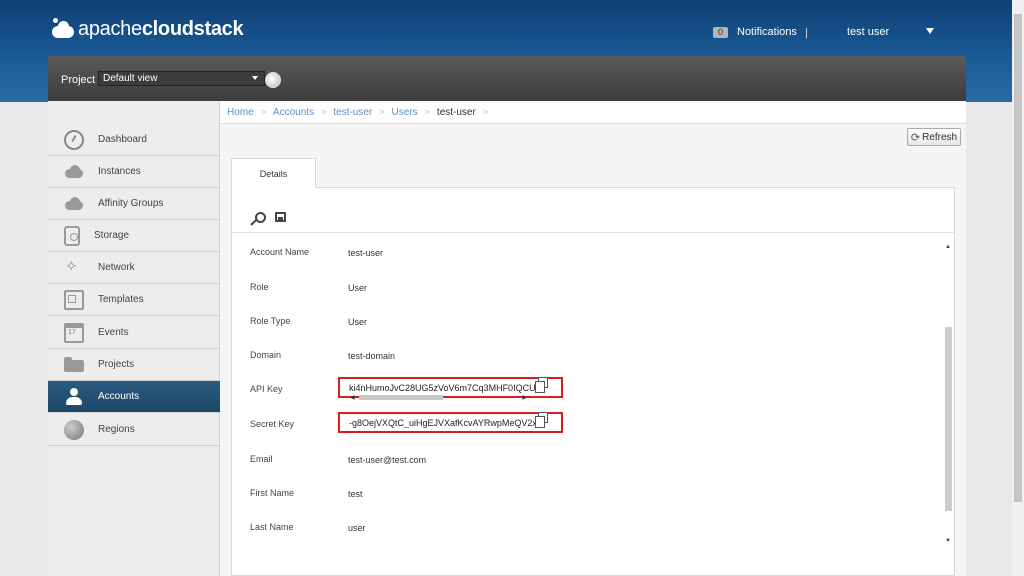  I want to click on details-scrollbar: ▲ ▼, so click(948, 394).